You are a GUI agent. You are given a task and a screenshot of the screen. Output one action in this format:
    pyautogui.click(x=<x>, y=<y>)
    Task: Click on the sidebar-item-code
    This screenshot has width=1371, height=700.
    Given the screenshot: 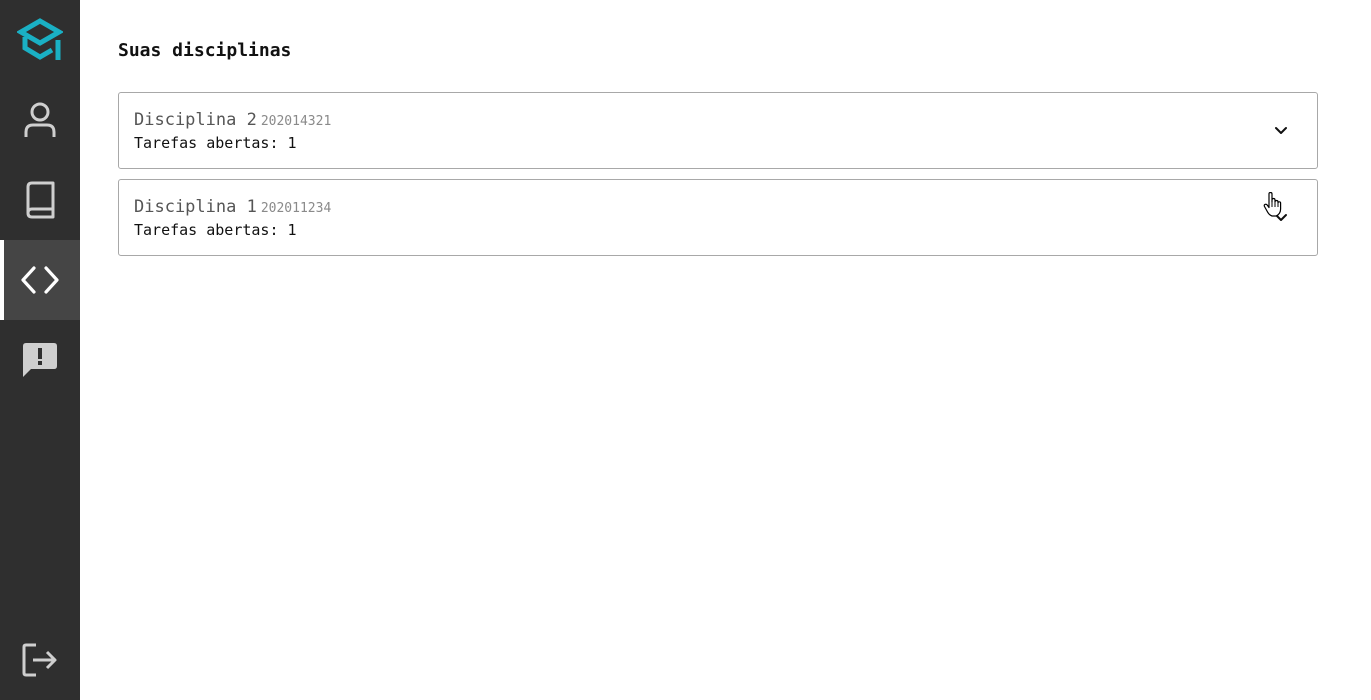 What is the action you would take?
    pyautogui.click(x=40, y=280)
    